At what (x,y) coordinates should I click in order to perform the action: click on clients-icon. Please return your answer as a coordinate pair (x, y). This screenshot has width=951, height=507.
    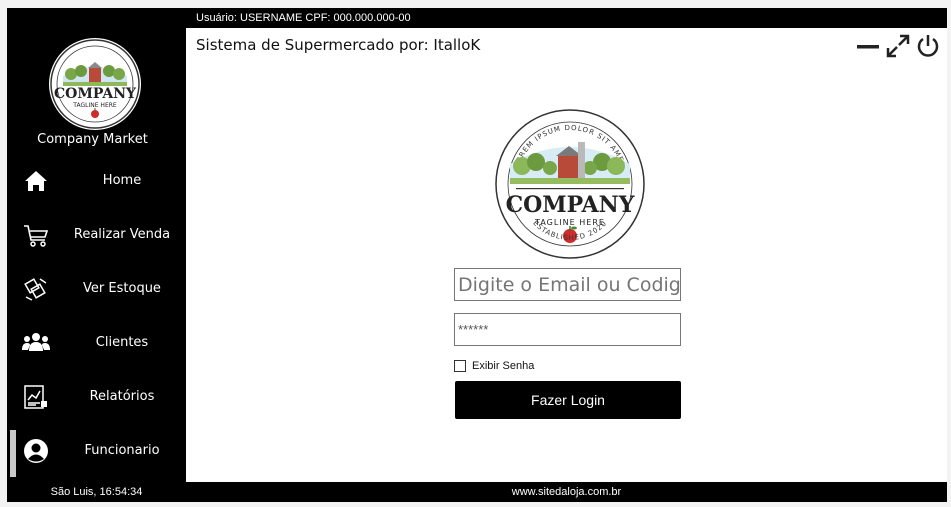
    Looking at the image, I should click on (36, 343).